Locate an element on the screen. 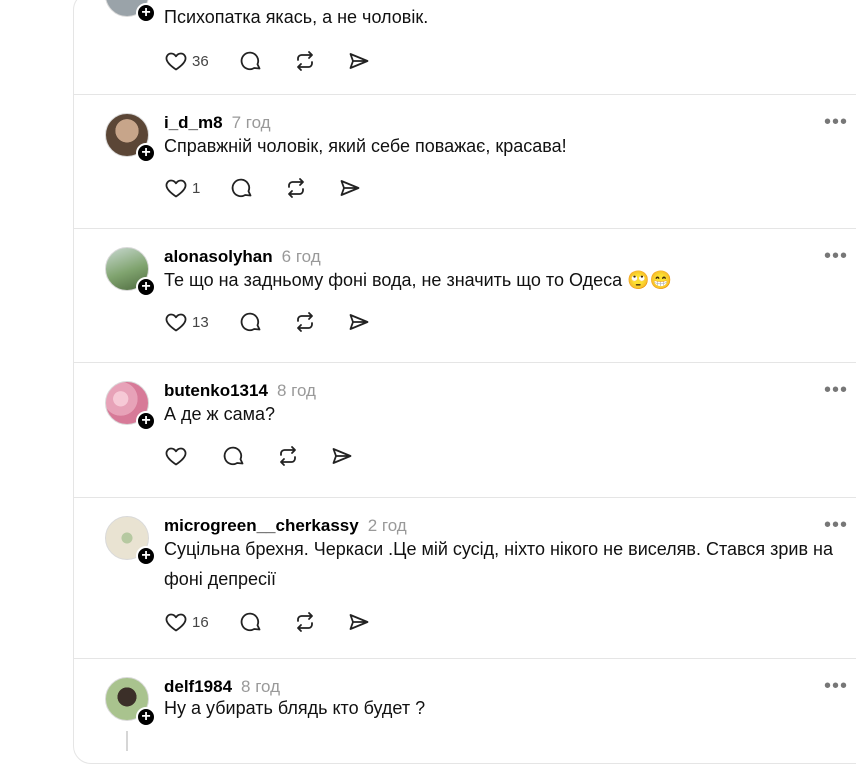 This screenshot has width=856, height=764. like-button is located at coordinates (178, 456).